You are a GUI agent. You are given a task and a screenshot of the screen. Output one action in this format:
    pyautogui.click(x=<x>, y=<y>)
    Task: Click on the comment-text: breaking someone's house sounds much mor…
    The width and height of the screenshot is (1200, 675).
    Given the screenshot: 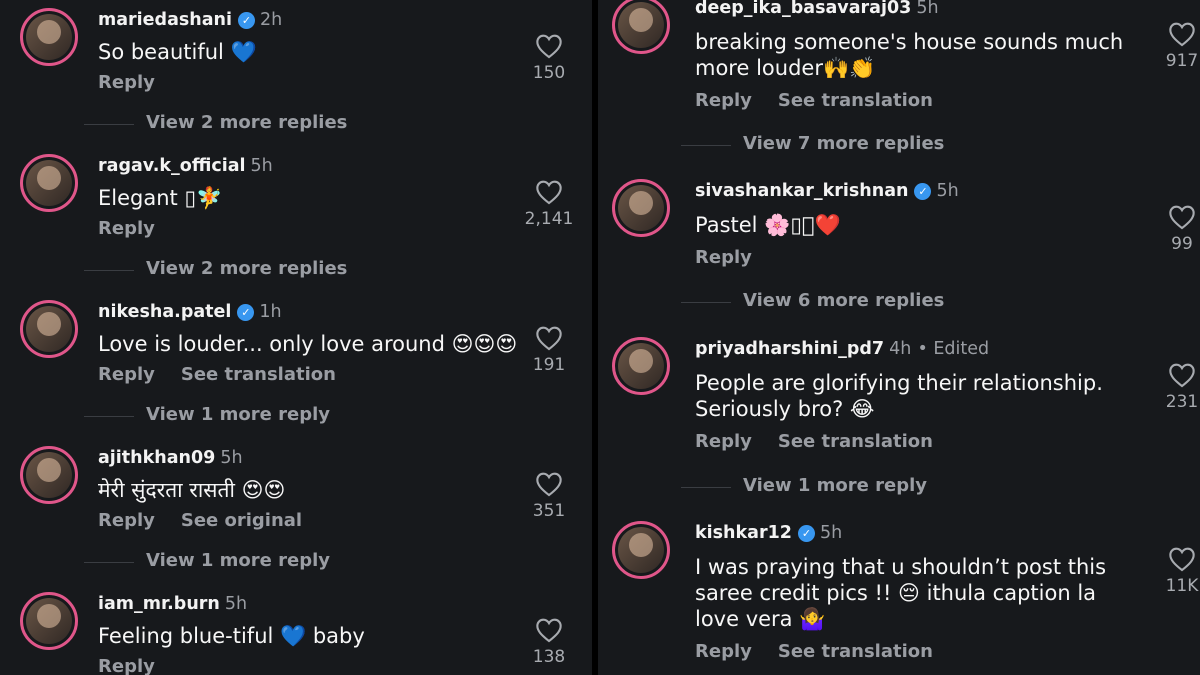 What is the action you would take?
    pyautogui.click(x=909, y=55)
    